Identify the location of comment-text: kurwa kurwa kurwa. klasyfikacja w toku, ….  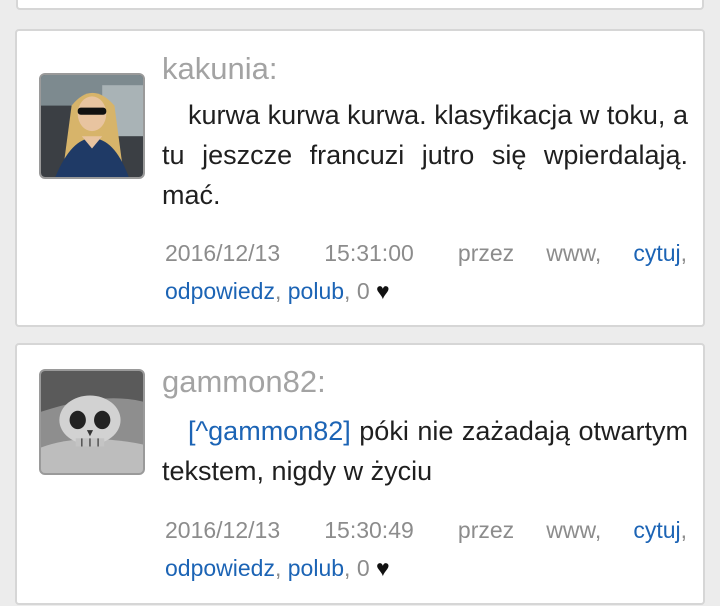
(425, 155).